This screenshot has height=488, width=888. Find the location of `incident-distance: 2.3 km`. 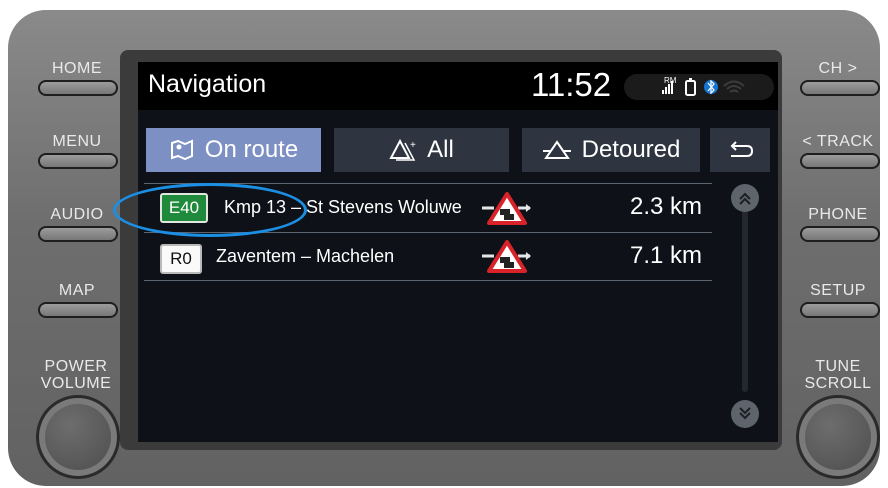

incident-distance: 2.3 km is located at coordinates (665, 206).